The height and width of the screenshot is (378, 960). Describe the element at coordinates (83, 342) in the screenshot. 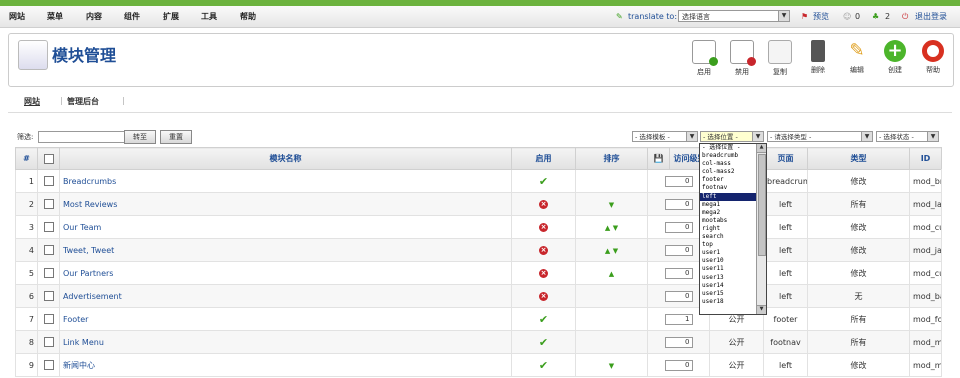

I see `module-name-link: Link Menu` at that location.